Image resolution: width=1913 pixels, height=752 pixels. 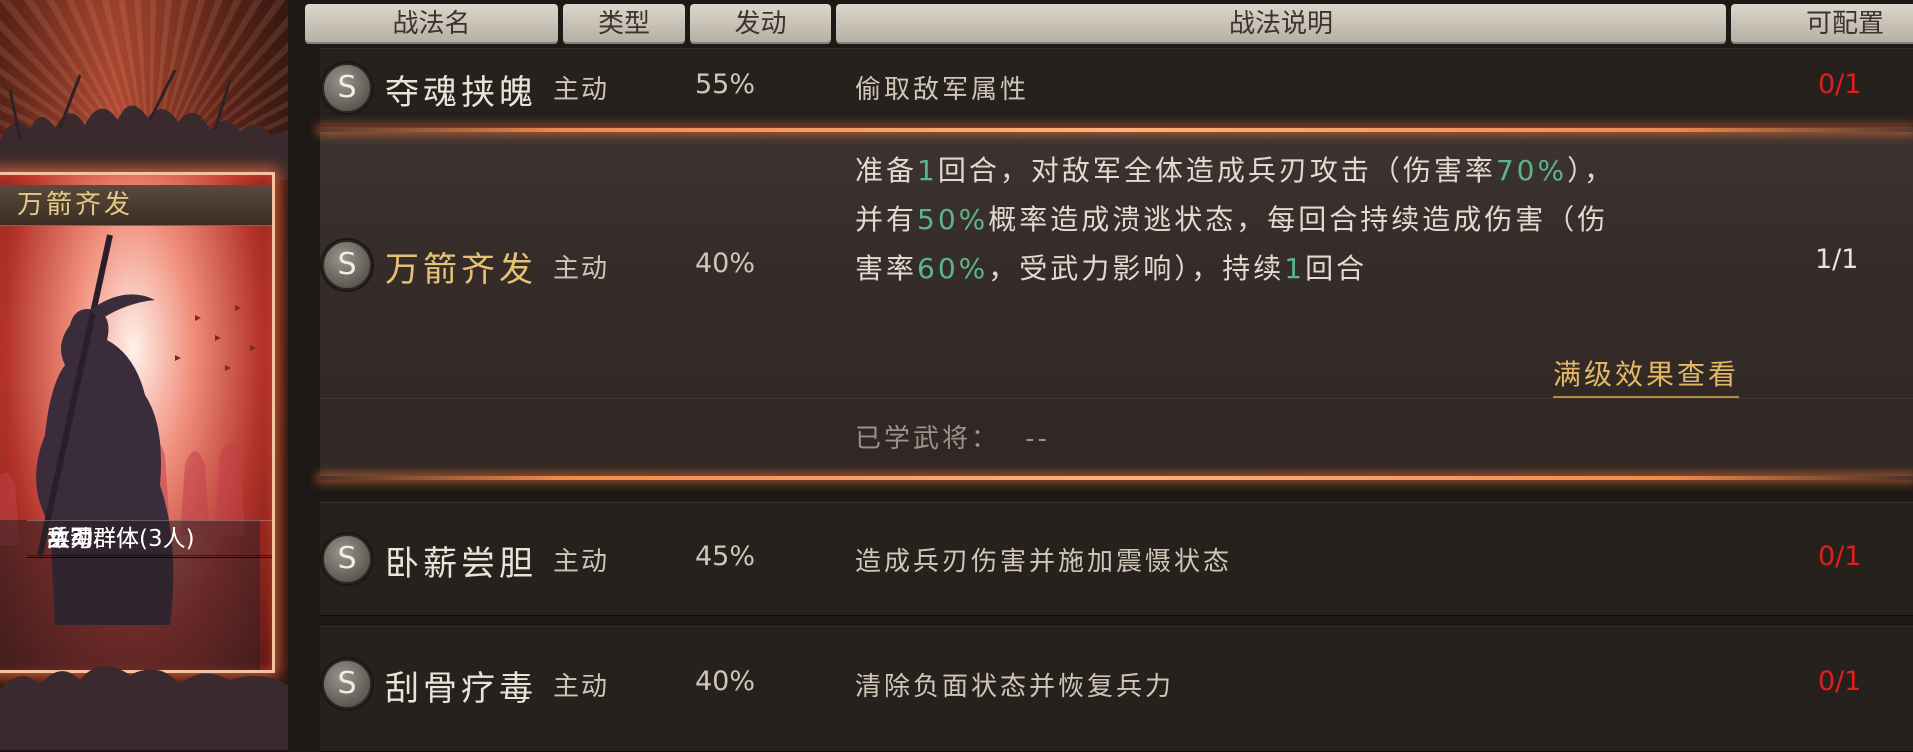 I want to click on desc-text: 概率造成溃逃状态，每回合持续造成伤害（伤, so click(x=1298, y=219).